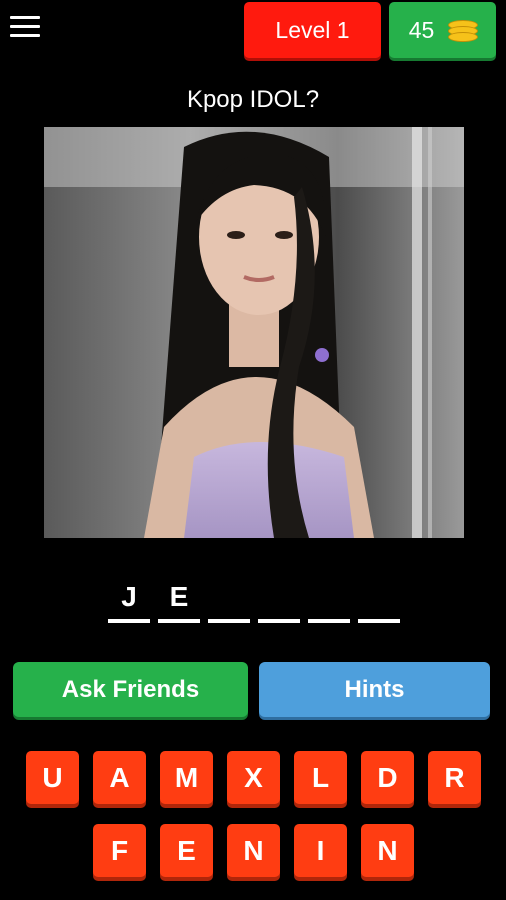  I want to click on letter-key: I, so click(320, 850).